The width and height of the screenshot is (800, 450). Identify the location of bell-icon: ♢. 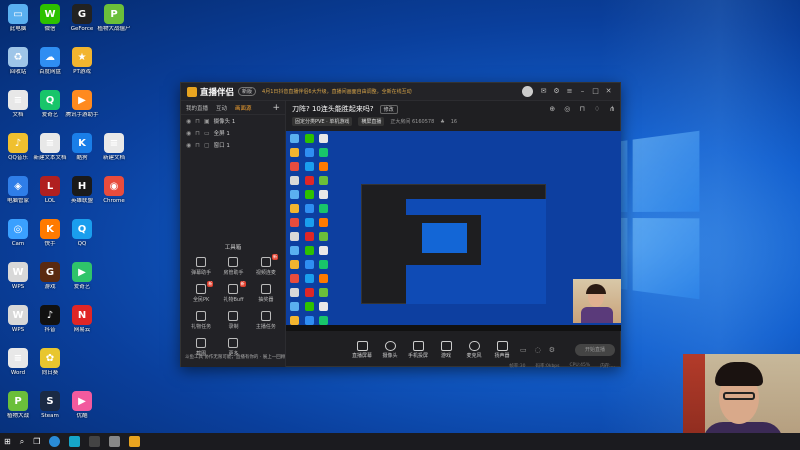
(597, 109).